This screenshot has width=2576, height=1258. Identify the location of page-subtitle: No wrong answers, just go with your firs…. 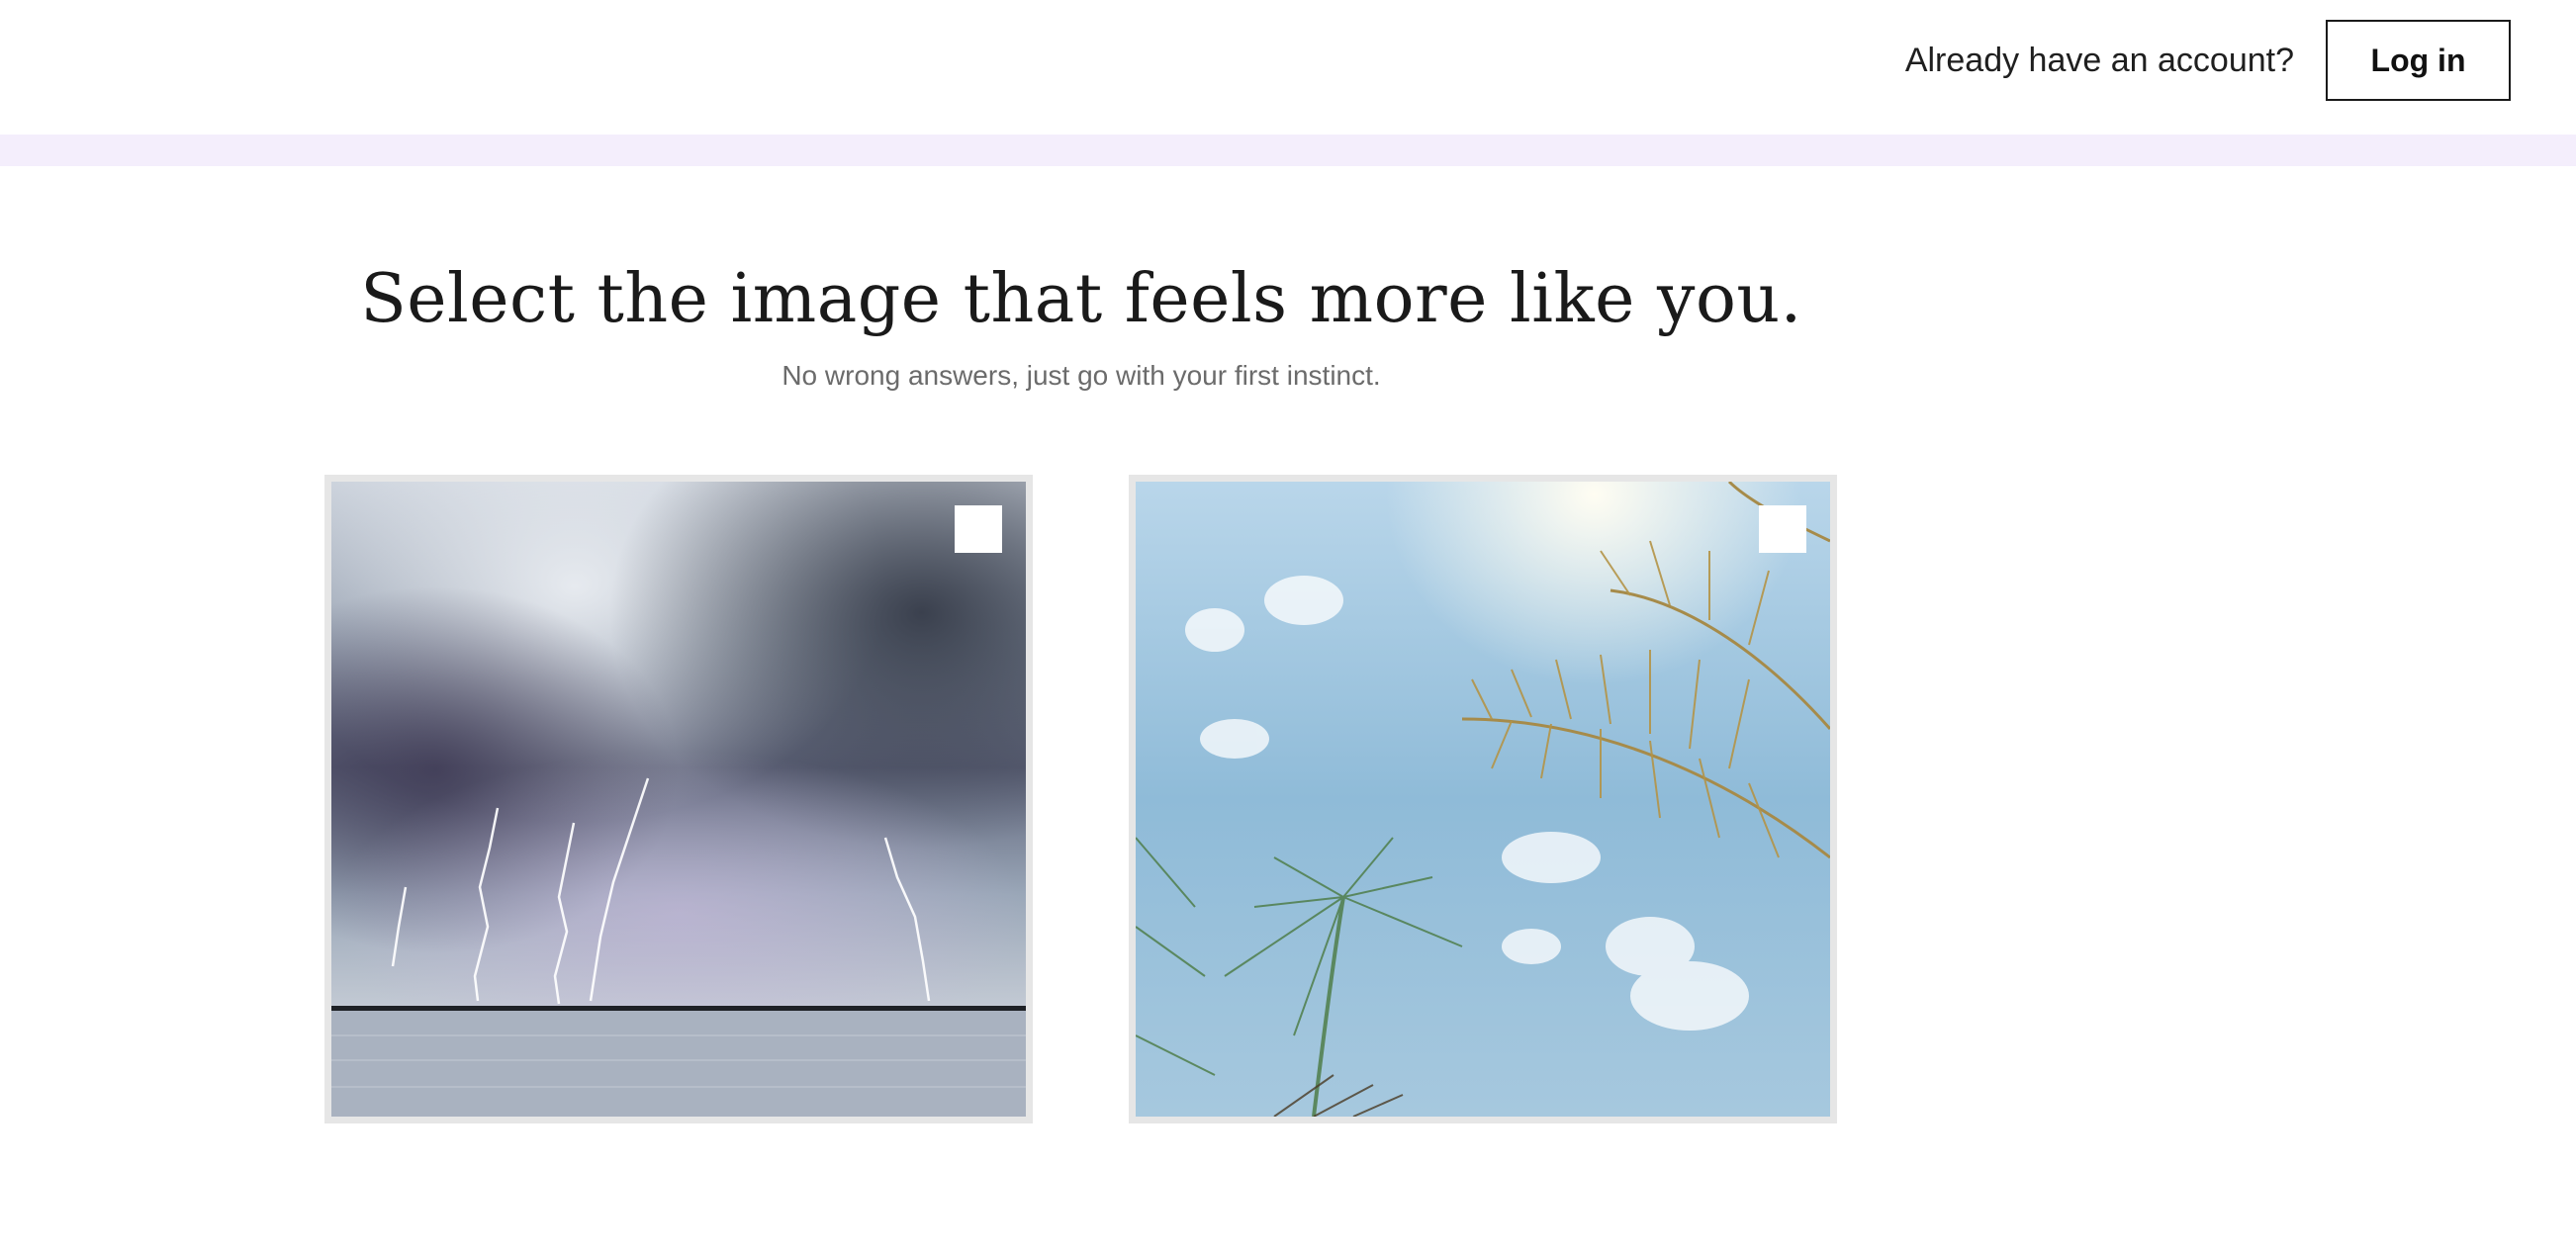
(1081, 375).